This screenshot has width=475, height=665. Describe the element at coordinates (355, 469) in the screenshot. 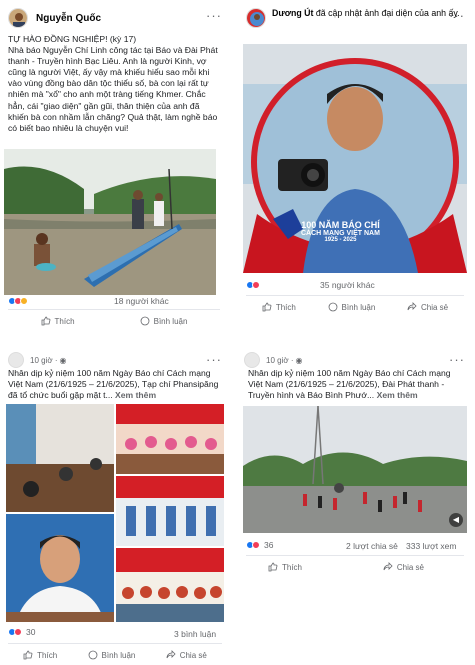

I see `post-video: ◀` at that location.